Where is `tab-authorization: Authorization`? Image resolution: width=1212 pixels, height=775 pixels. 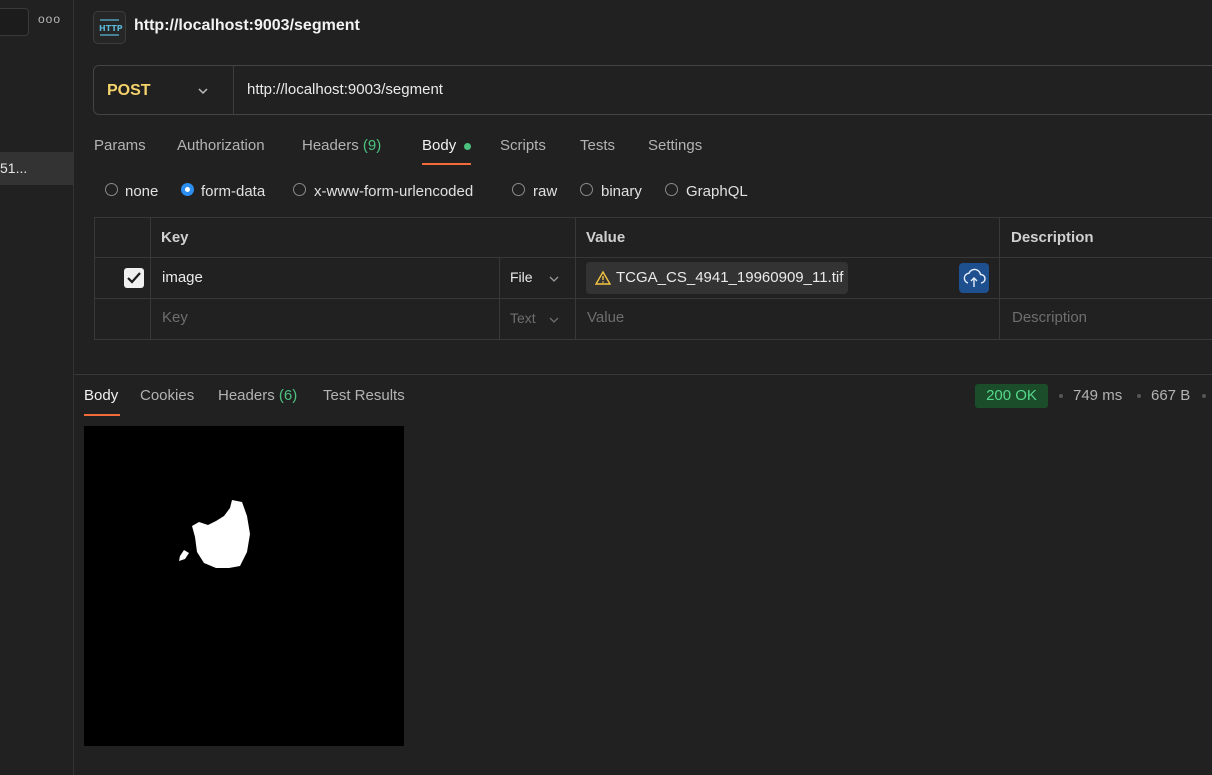
tab-authorization: Authorization is located at coordinates (221, 145).